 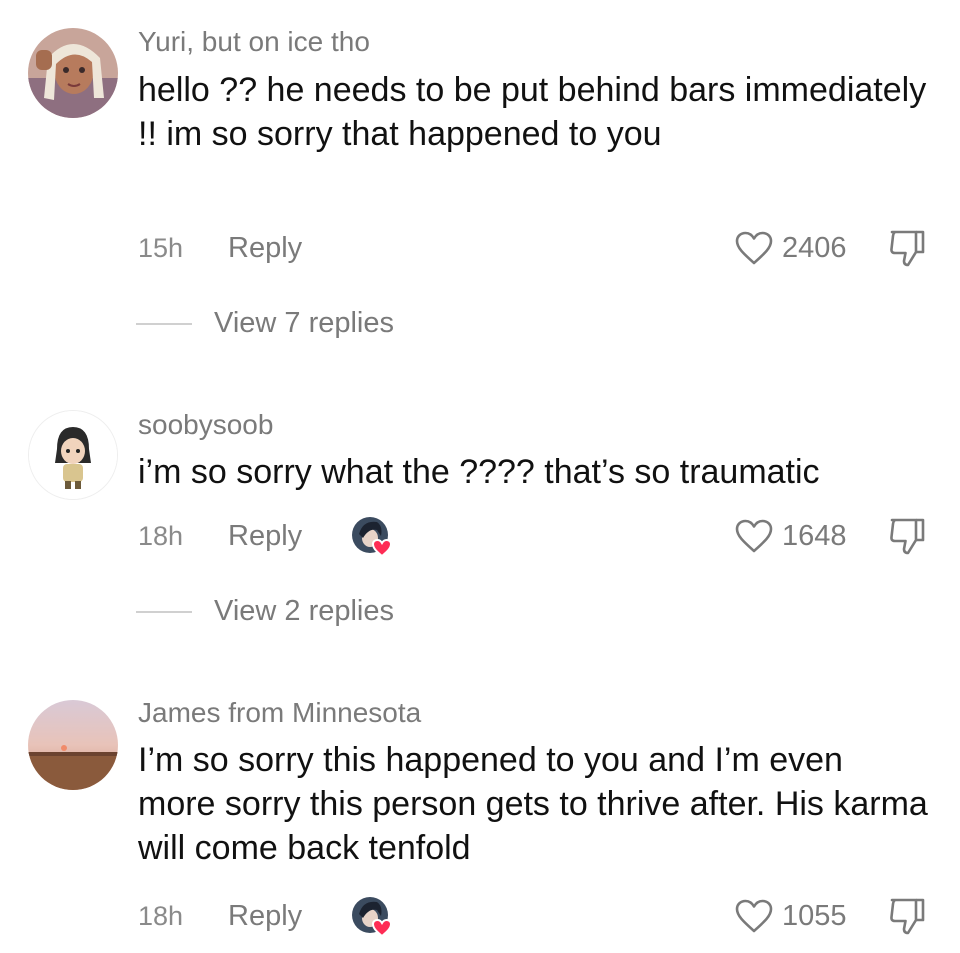 What do you see at coordinates (814, 536) in the screenshot?
I see `like-count: 1648` at bounding box center [814, 536].